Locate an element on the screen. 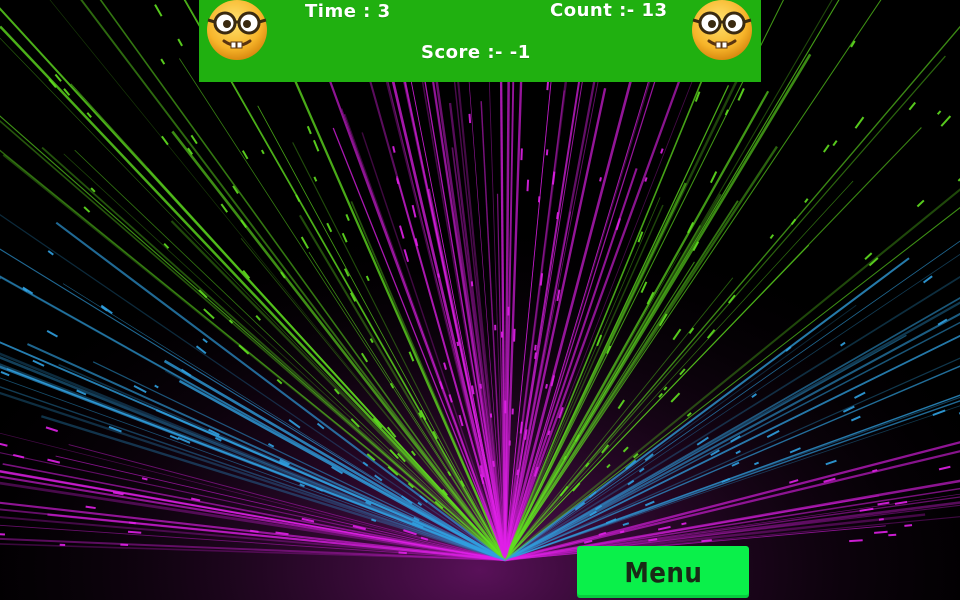 The image size is (960, 600). menu-button-label: Menu is located at coordinates (663, 572).